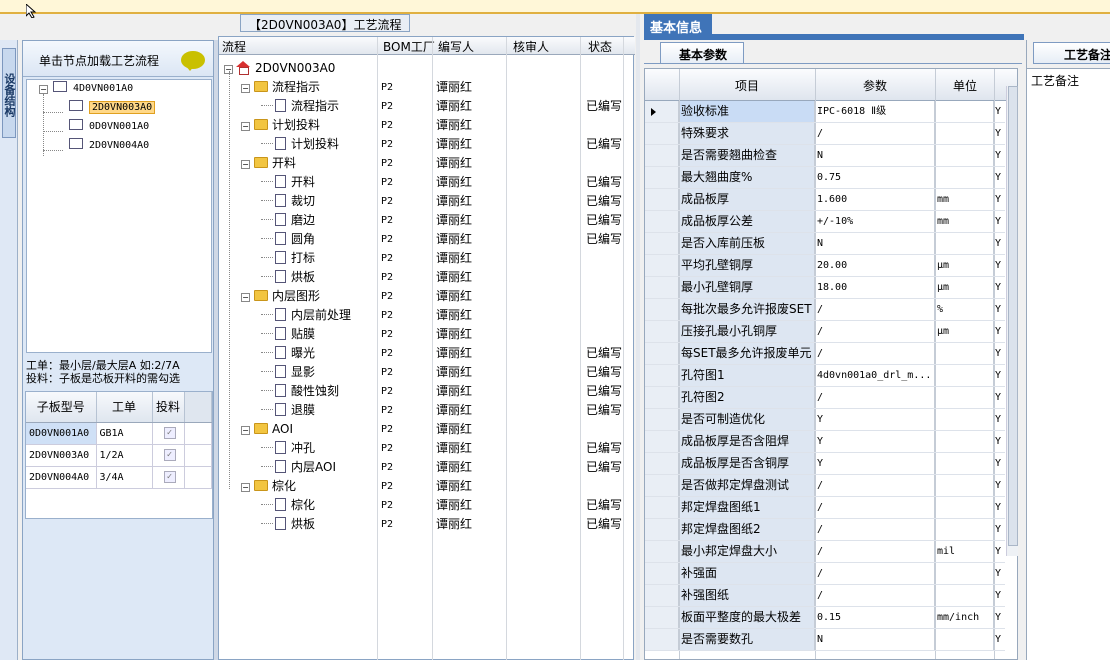  Describe the element at coordinates (234, 46) in the screenshot. I see `col-header-flow: 流程` at that location.